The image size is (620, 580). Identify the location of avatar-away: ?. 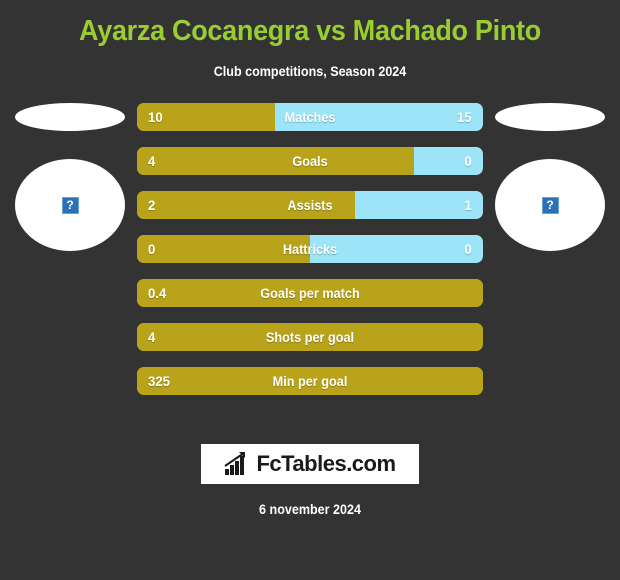
(550, 205).